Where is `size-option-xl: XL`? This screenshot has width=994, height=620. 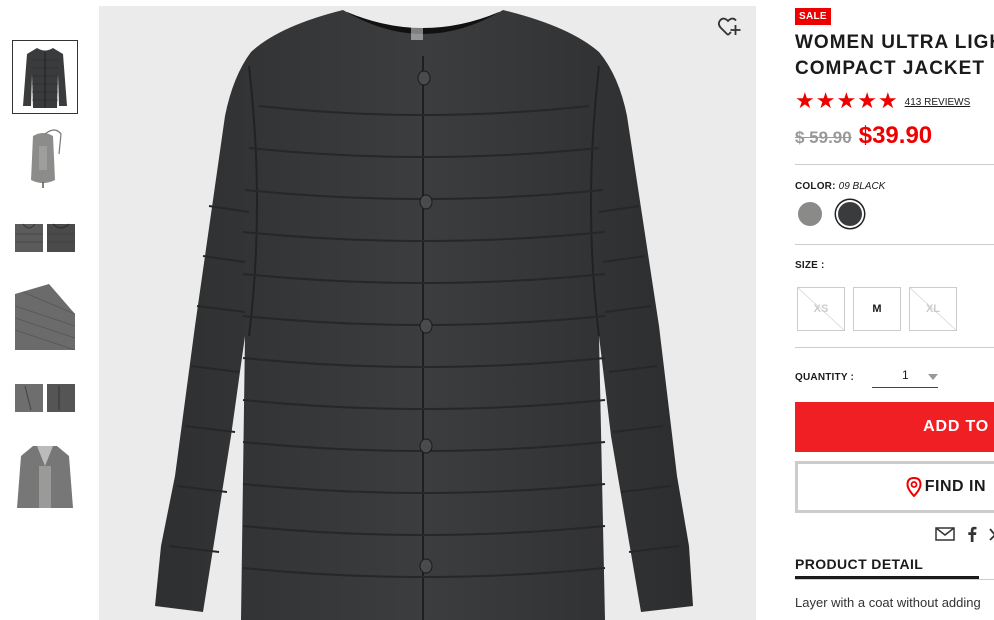 size-option-xl: XL is located at coordinates (933, 309).